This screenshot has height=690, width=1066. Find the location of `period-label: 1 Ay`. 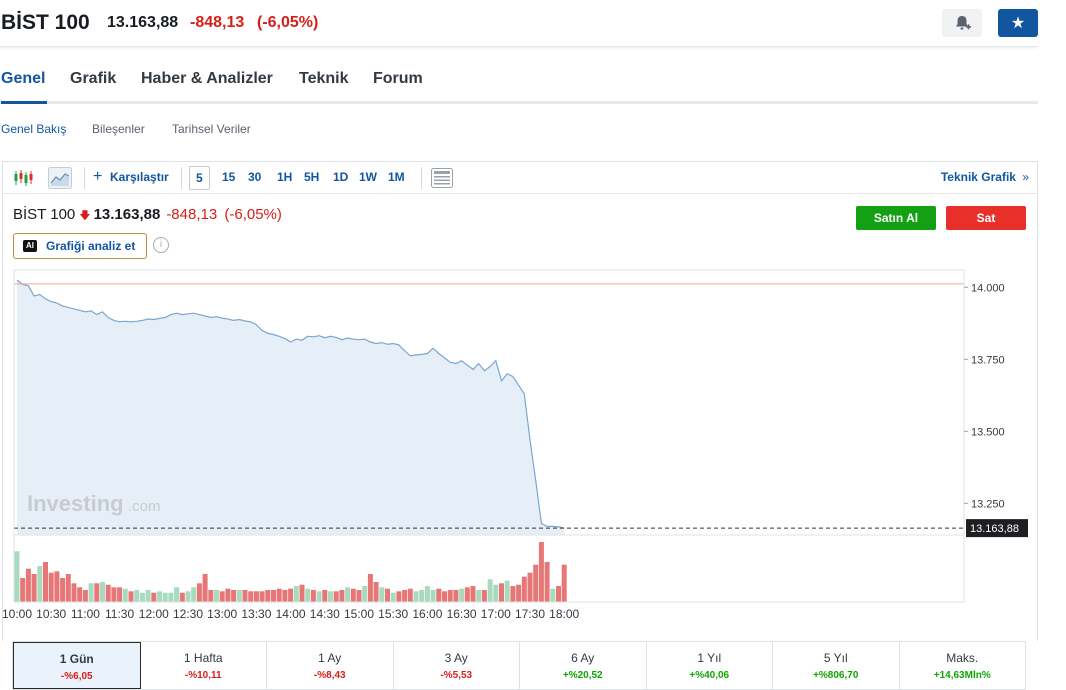

period-label: 1 Ay is located at coordinates (330, 658).